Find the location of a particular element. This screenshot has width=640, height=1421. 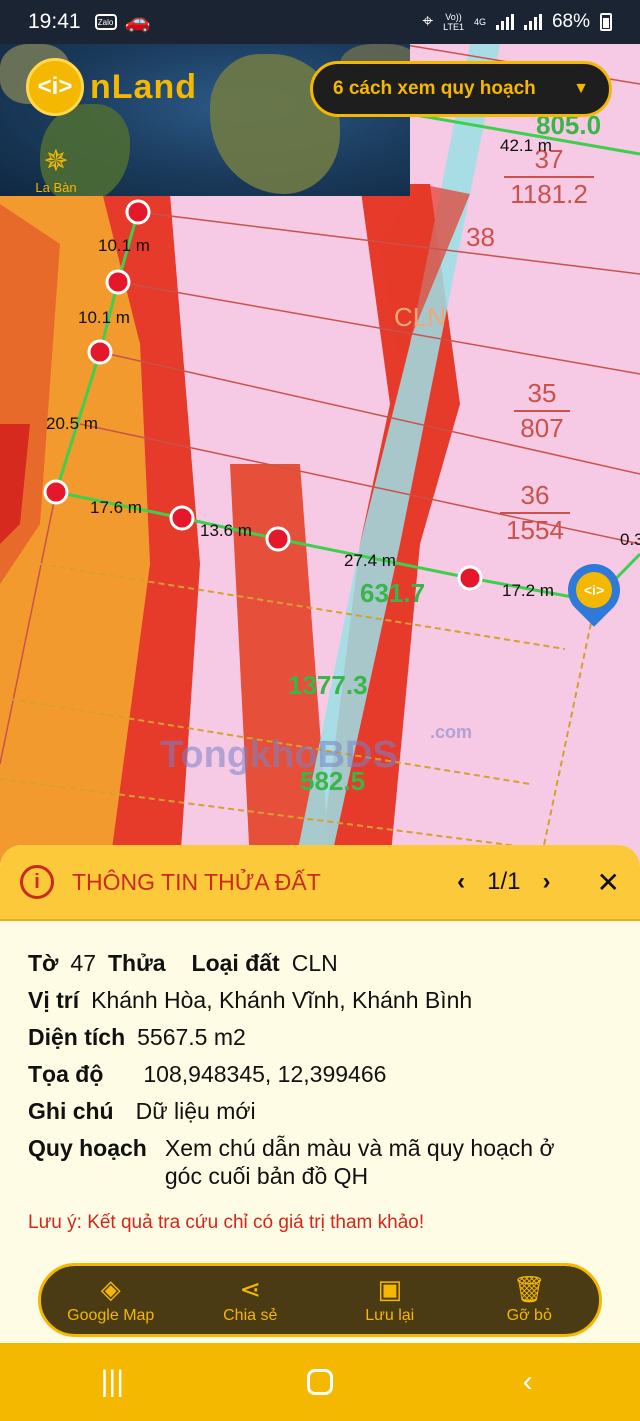

home-button is located at coordinates (319, 1382).